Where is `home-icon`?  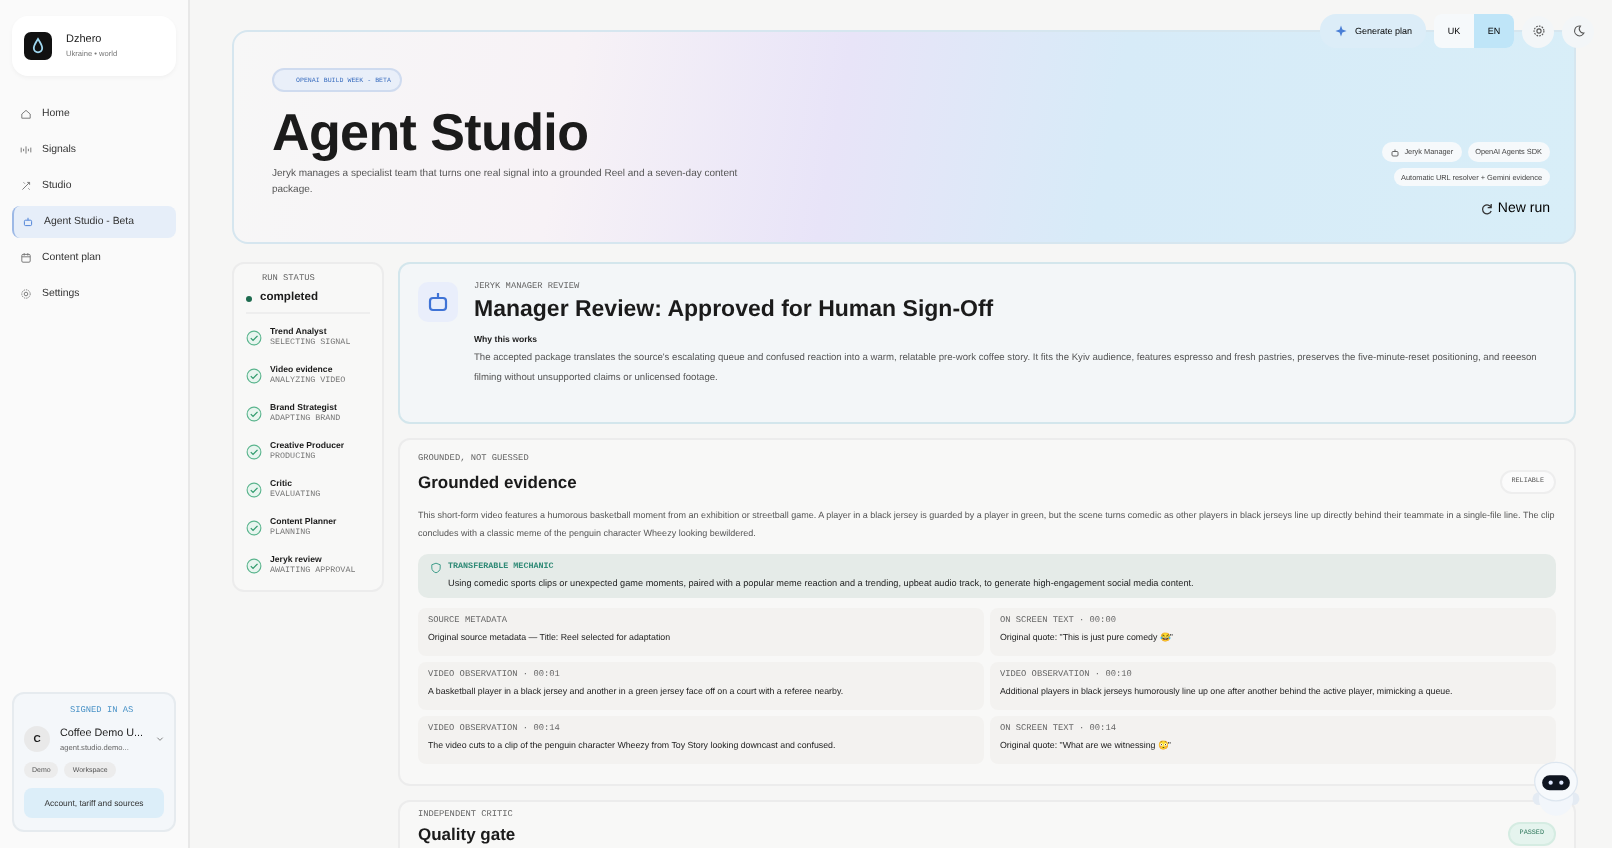
home-icon is located at coordinates (26, 114).